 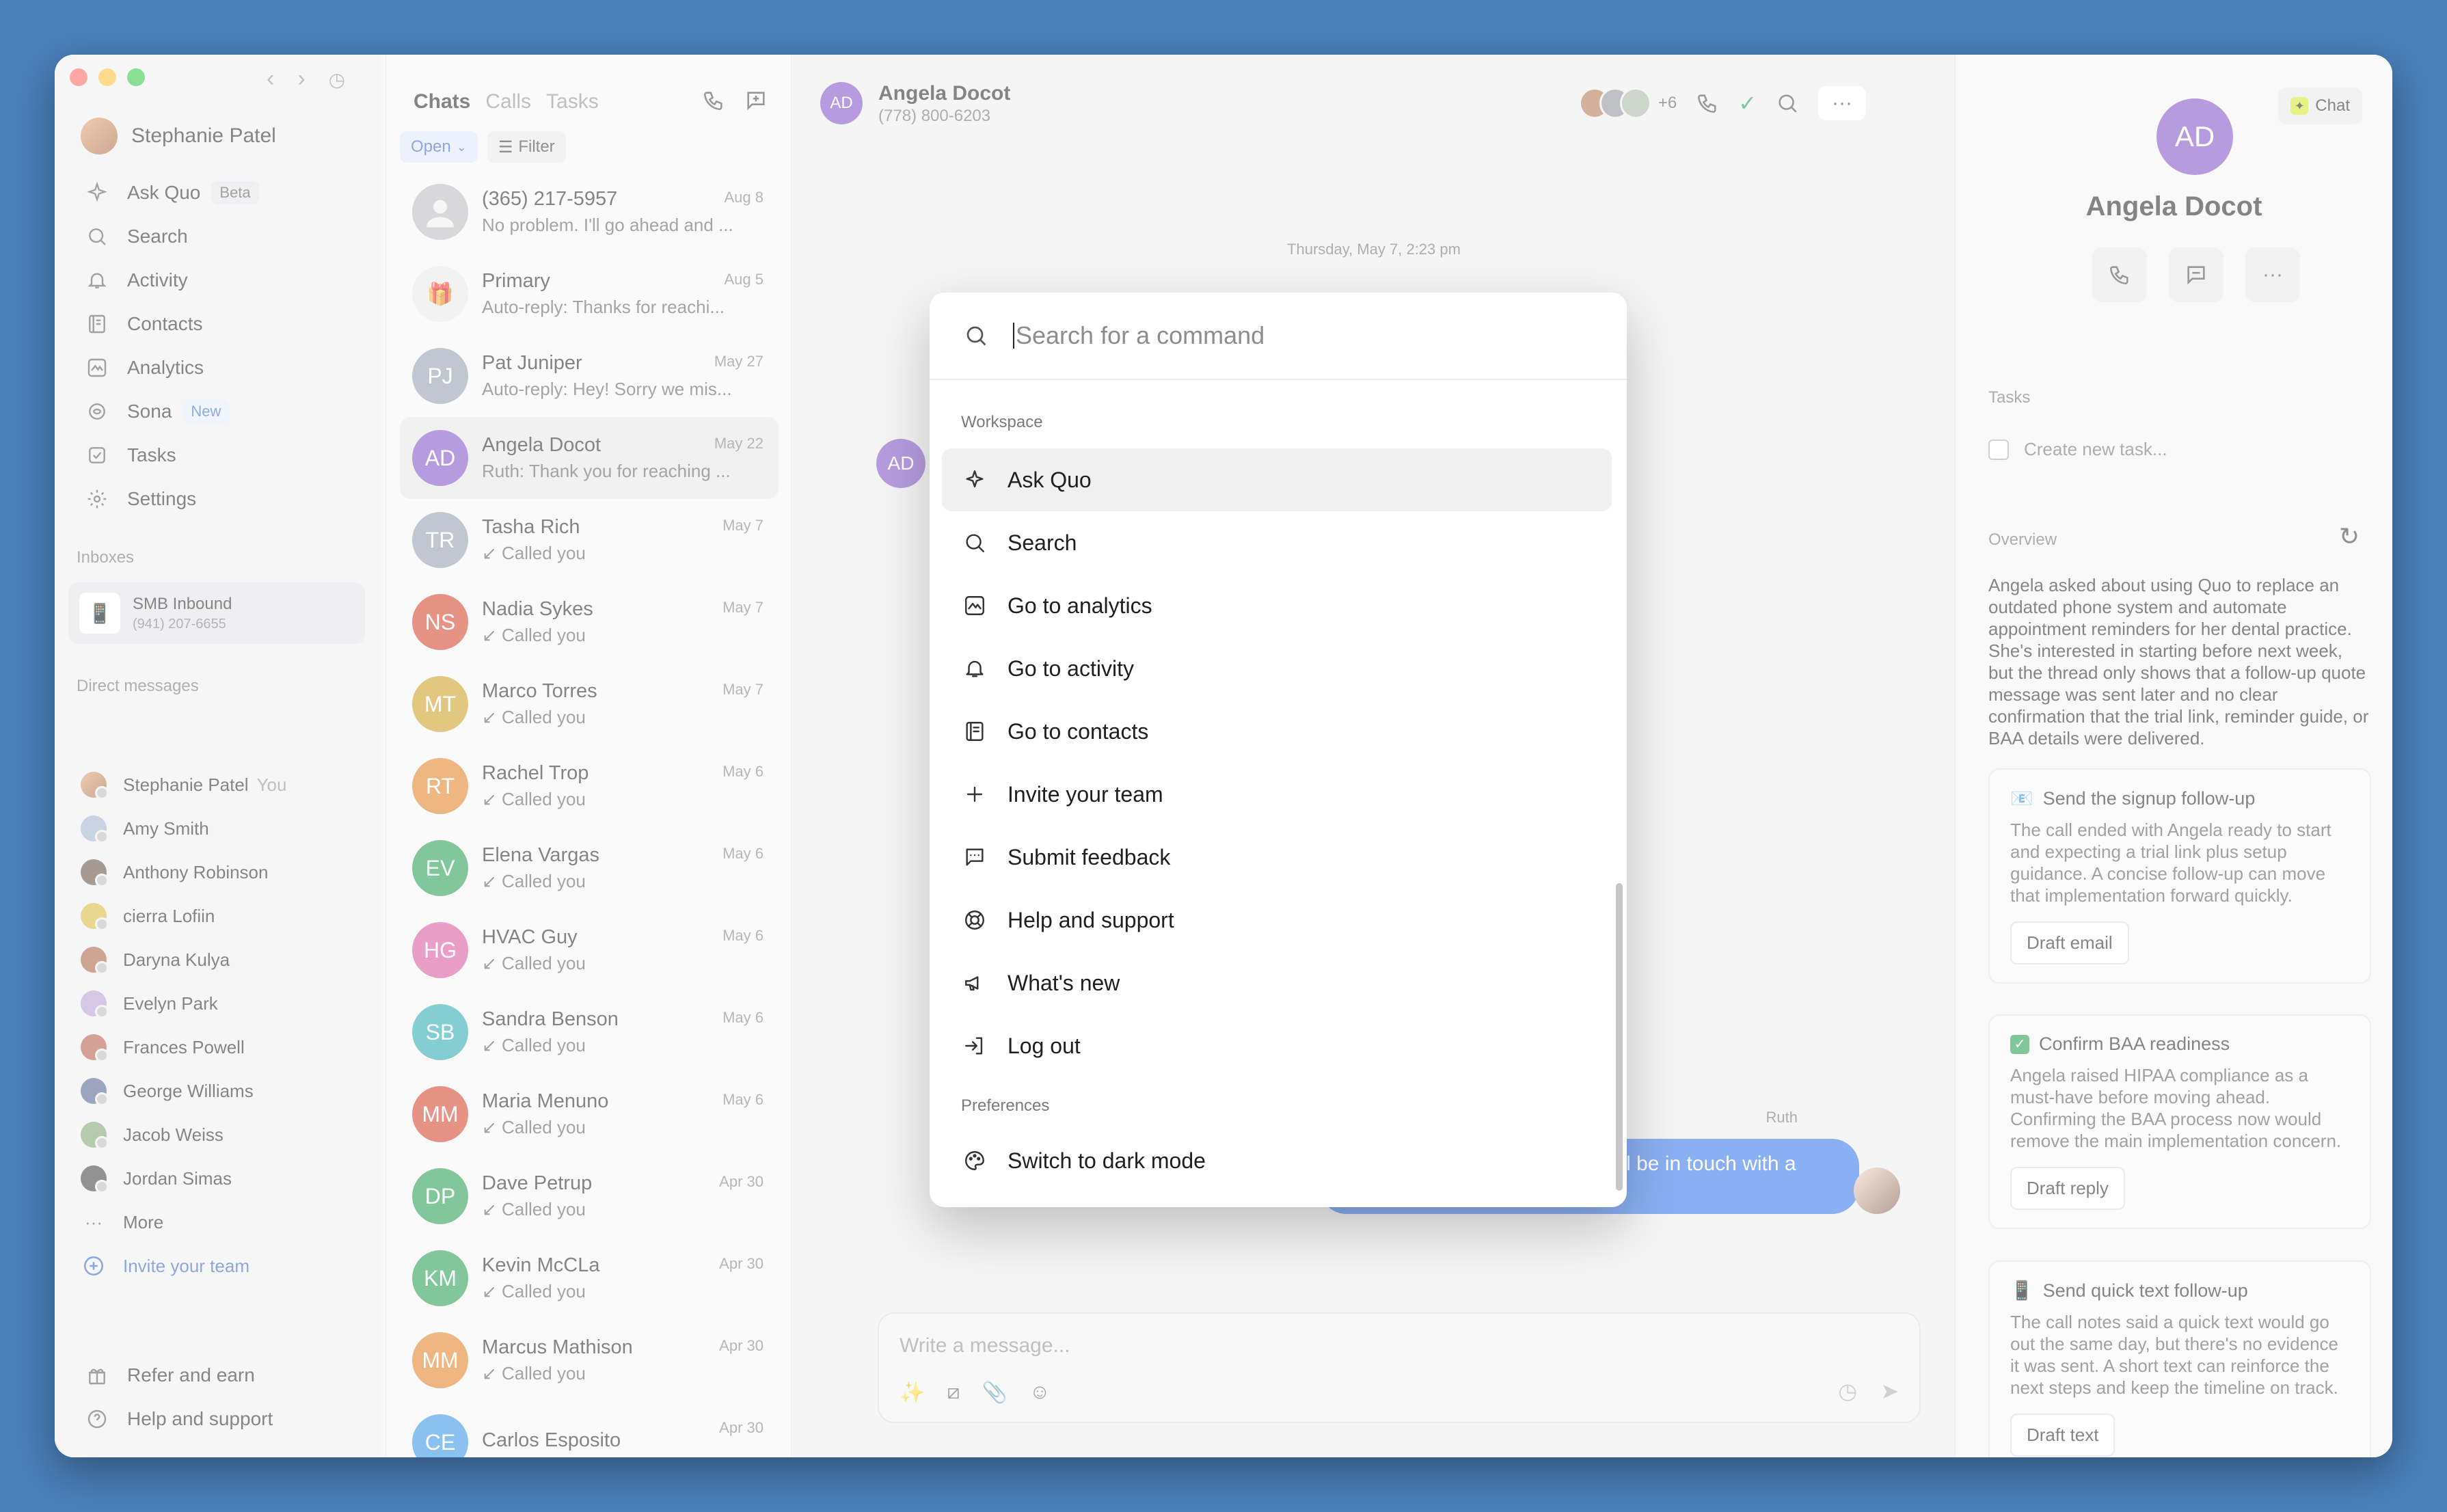 What do you see at coordinates (1289, 335) in the screenshot?
I see `command-search-input` at bounding box center [1289, 335].